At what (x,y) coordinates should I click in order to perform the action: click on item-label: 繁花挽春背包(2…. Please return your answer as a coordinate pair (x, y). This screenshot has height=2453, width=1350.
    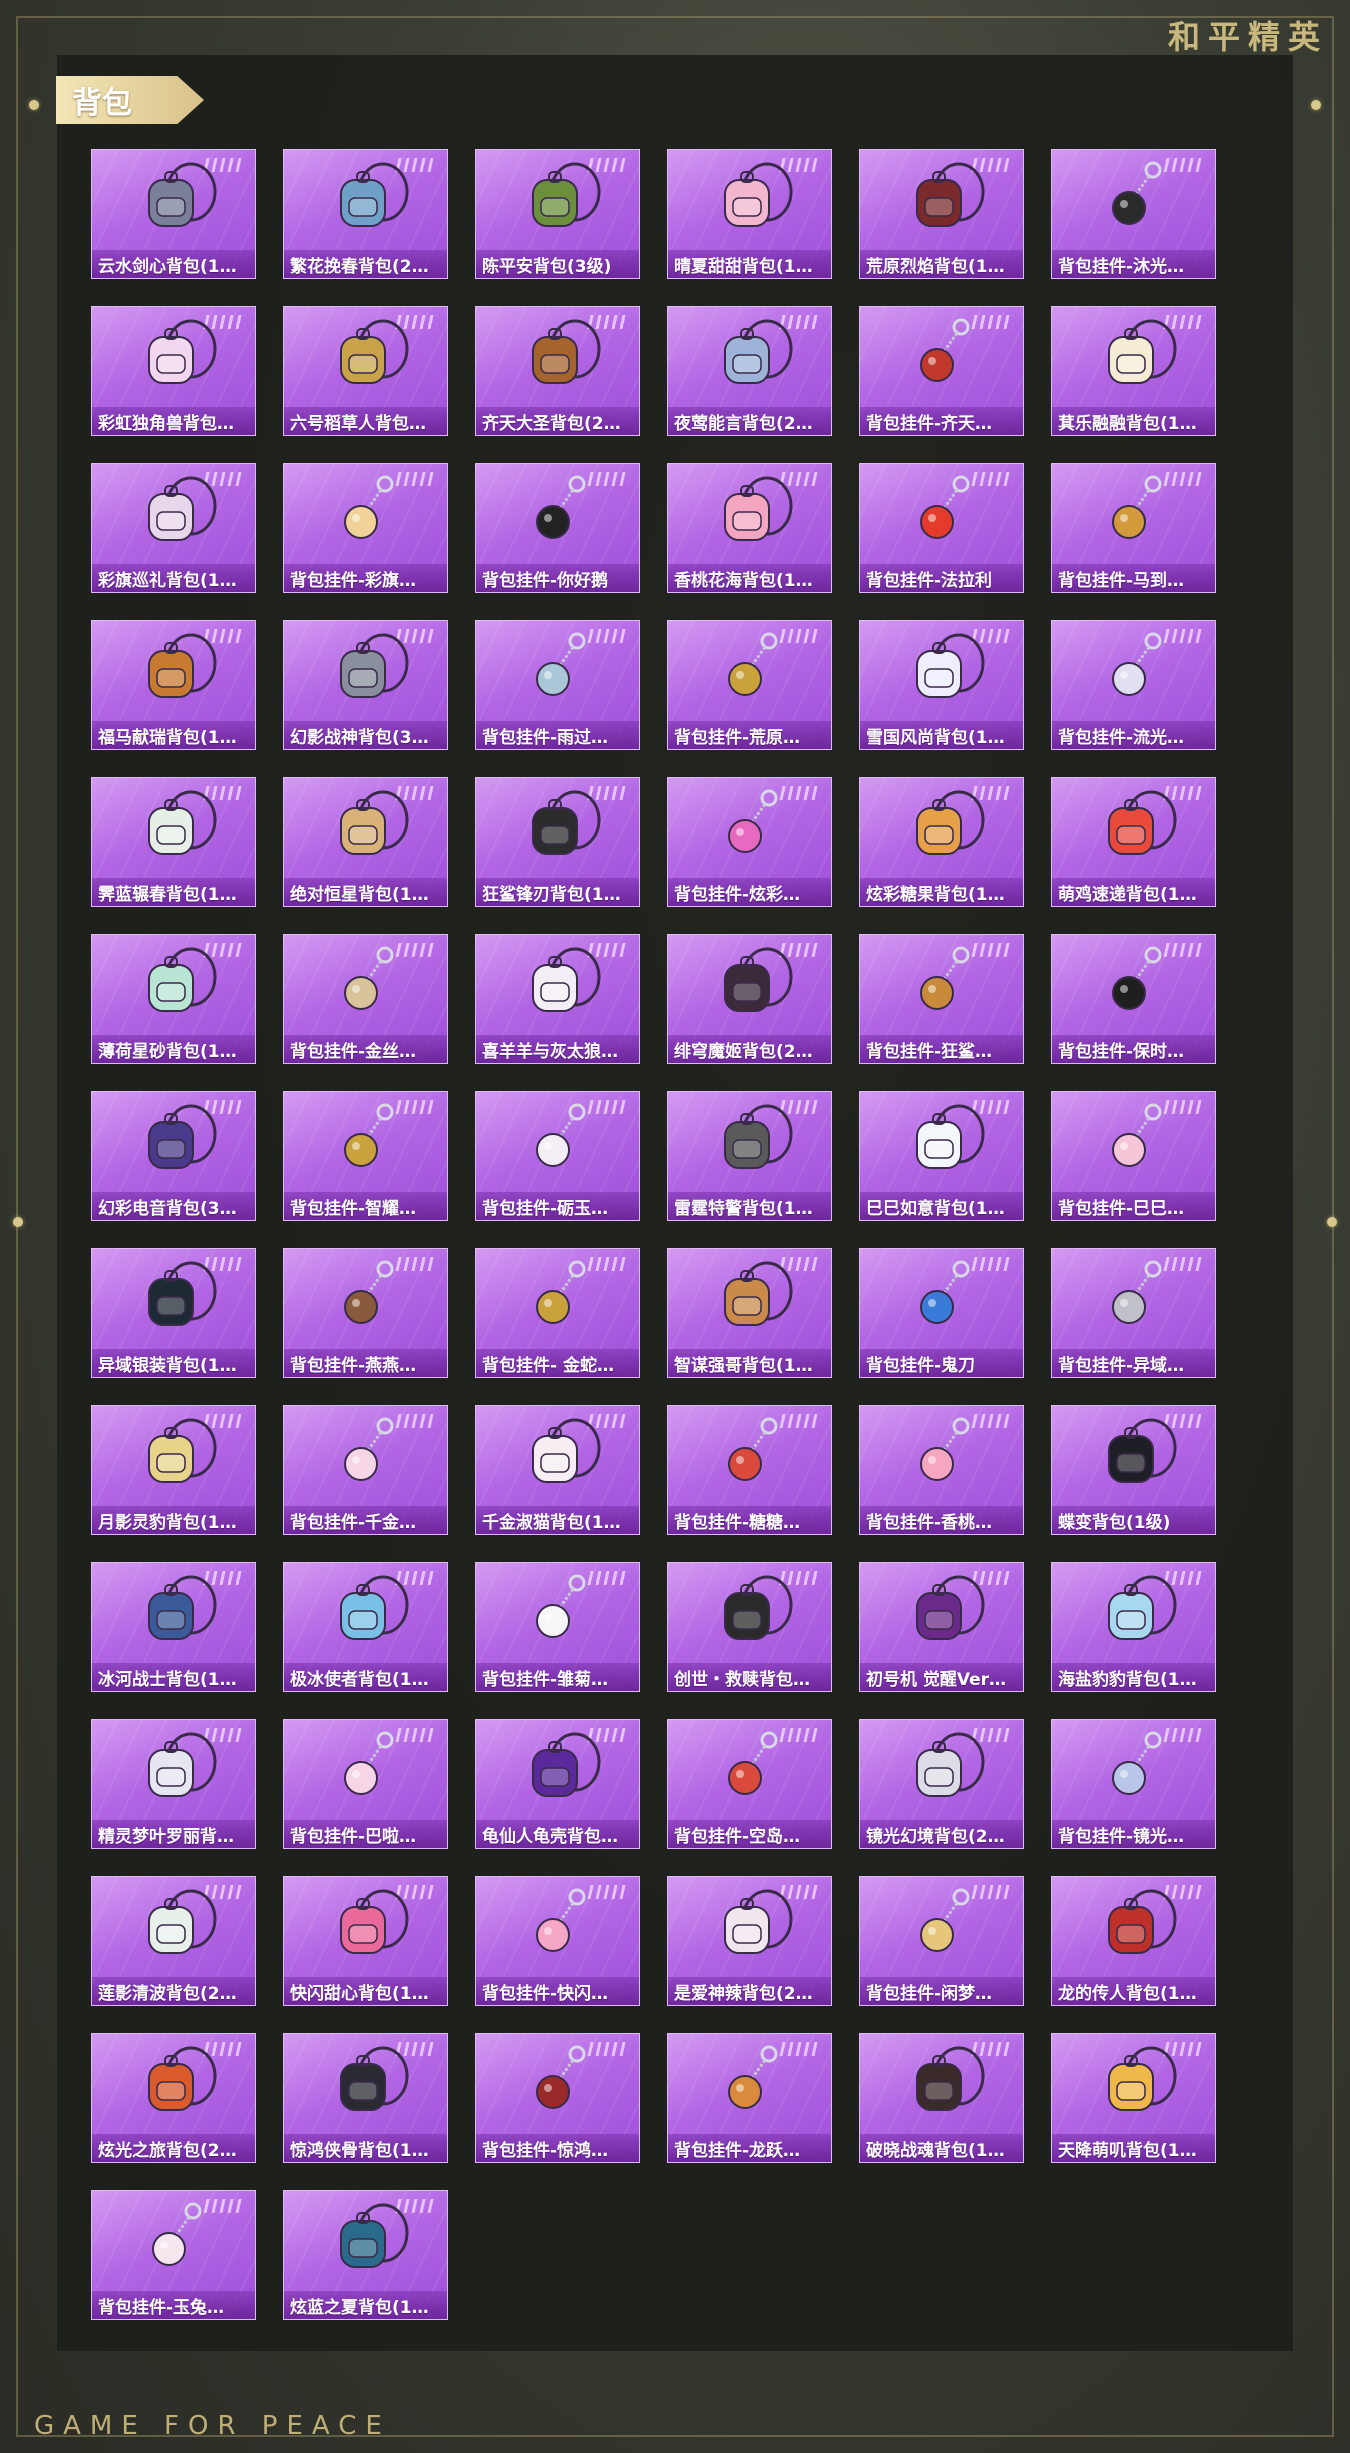
    Looking at the image, I should click on (359, 266).